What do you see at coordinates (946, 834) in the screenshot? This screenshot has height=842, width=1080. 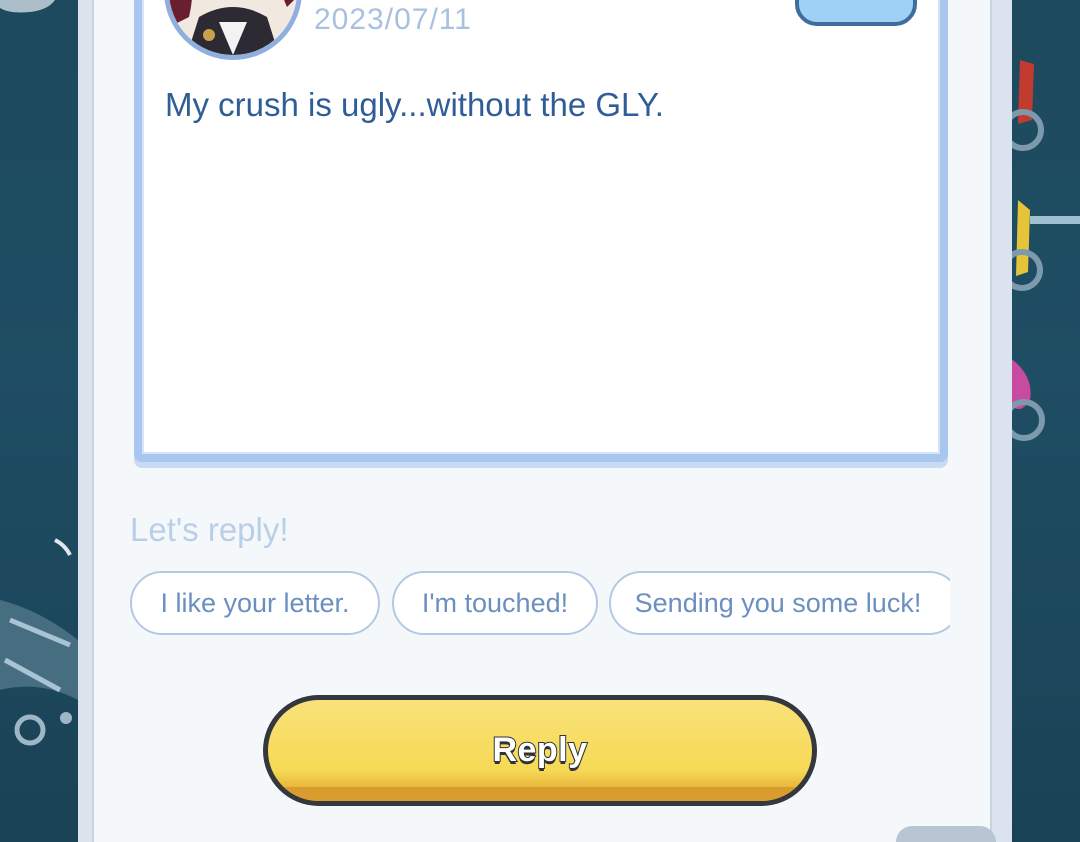 I see `paper-corner-decoration` at bounding box center [946, 834].